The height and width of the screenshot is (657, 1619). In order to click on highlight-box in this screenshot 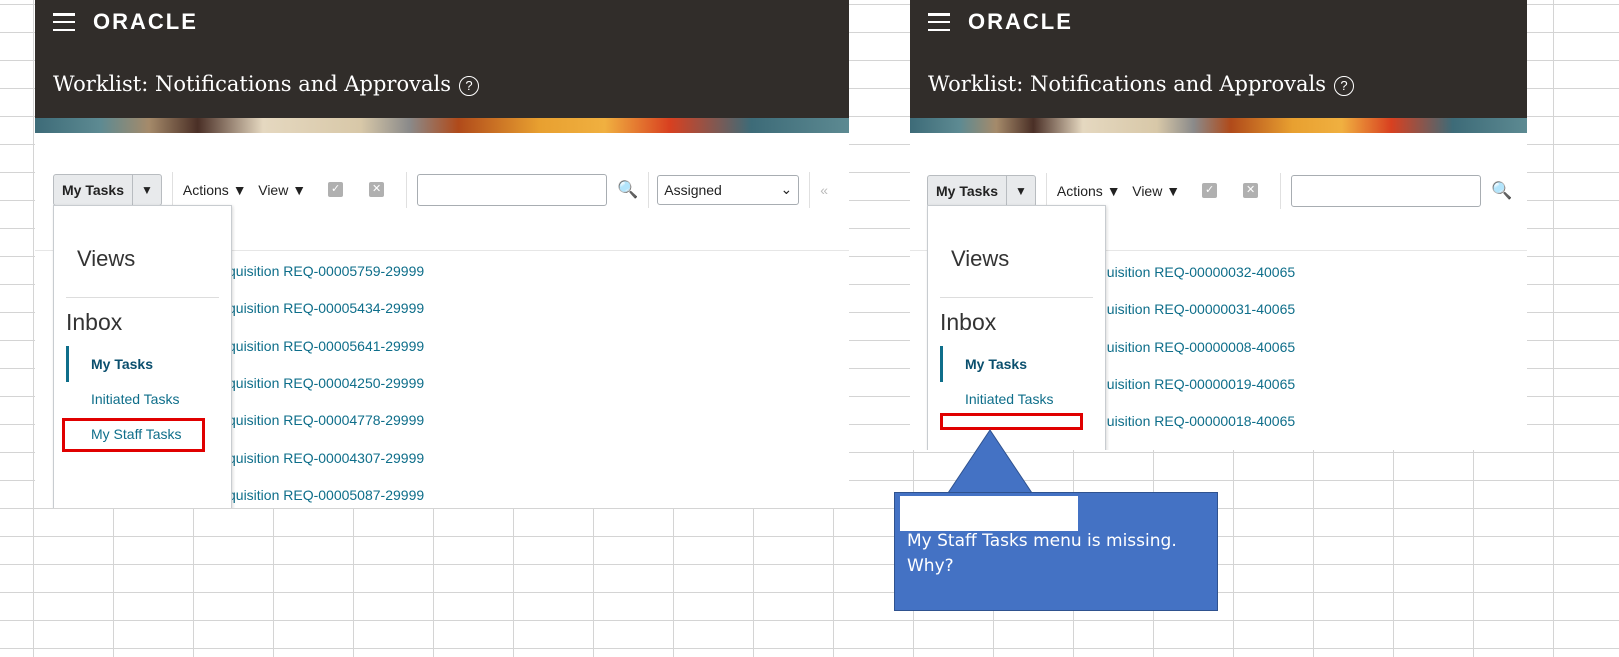, I will do `click(133, 435)`.